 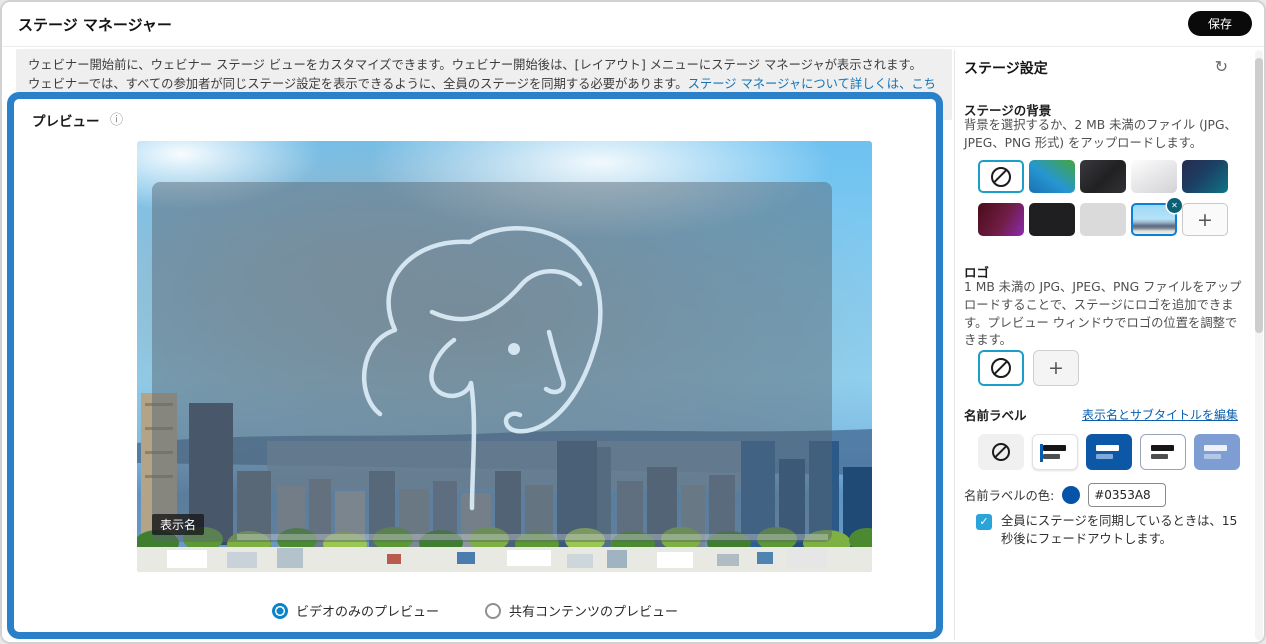 I want to click on name-label-section-title: 名前ラベル, so click(x=995, y=415).